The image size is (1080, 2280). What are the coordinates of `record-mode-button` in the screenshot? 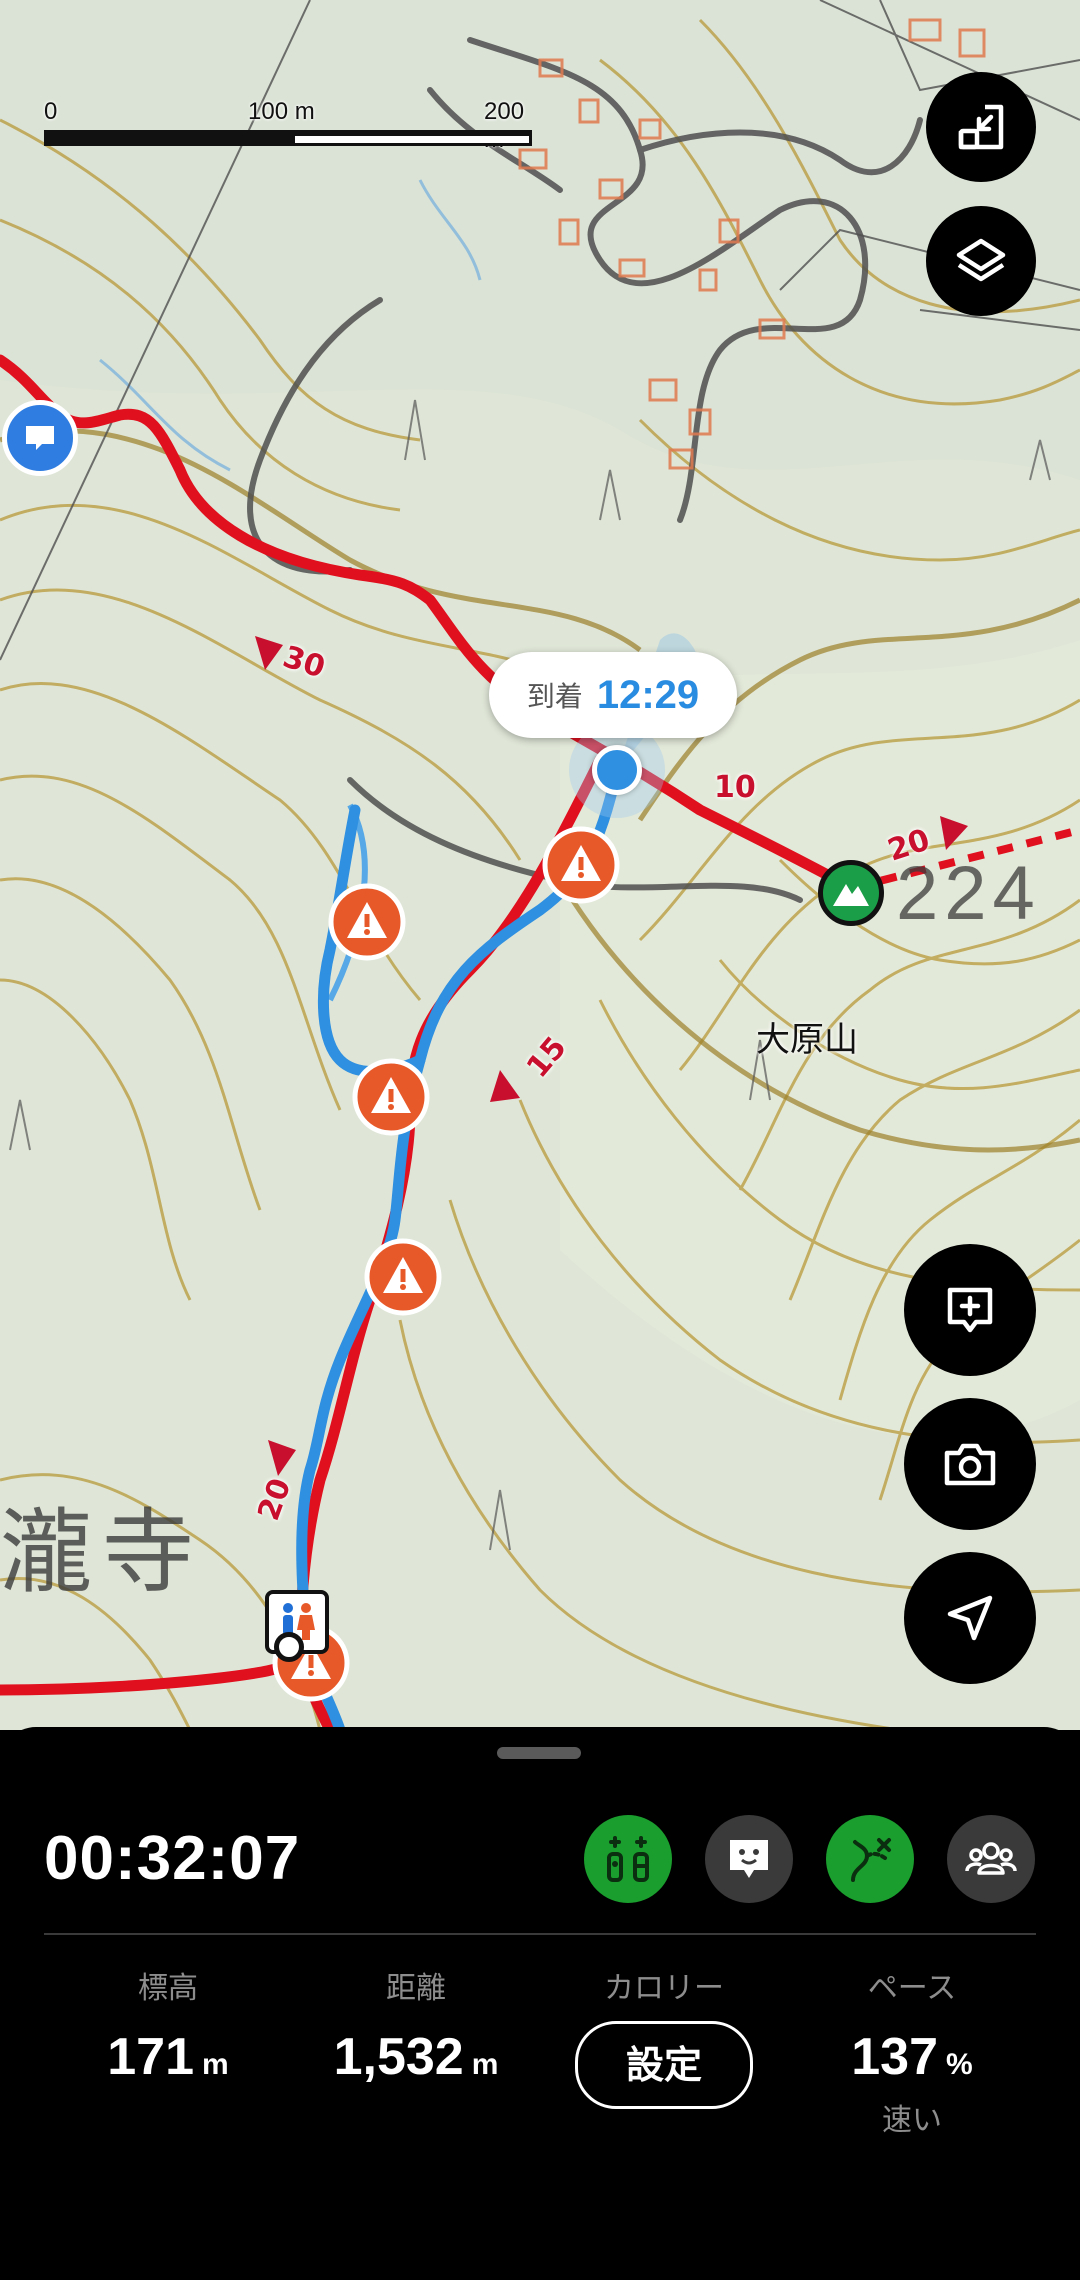 It's located at (628, 1859).